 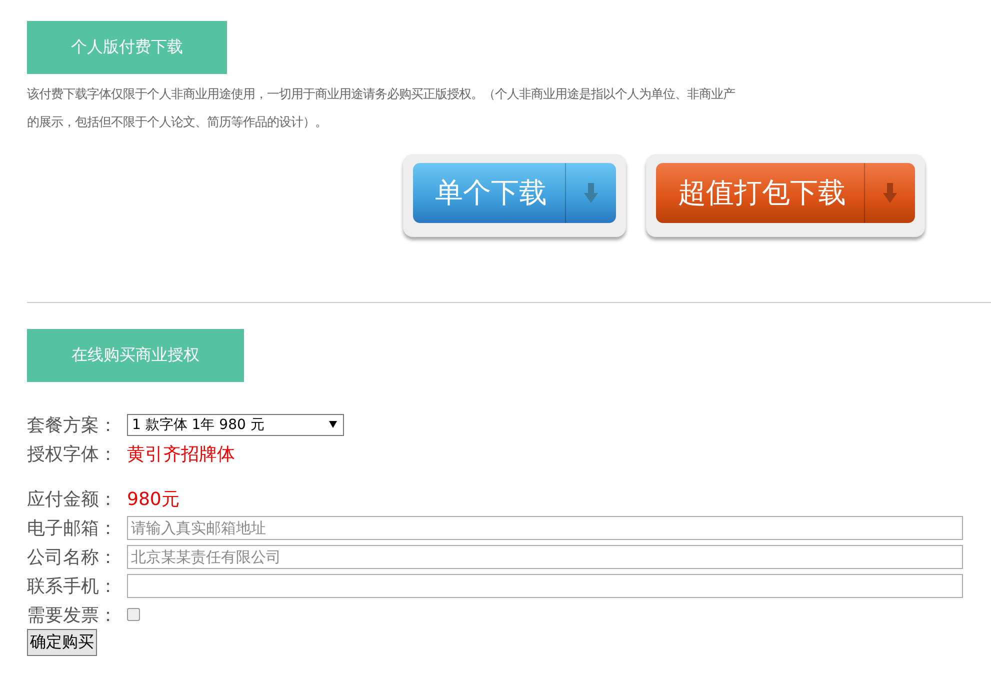 What do you see at coordinates (514, 193) in the screenshot?
I see `download-button: 单个下载` at bounding box center [514, 193].